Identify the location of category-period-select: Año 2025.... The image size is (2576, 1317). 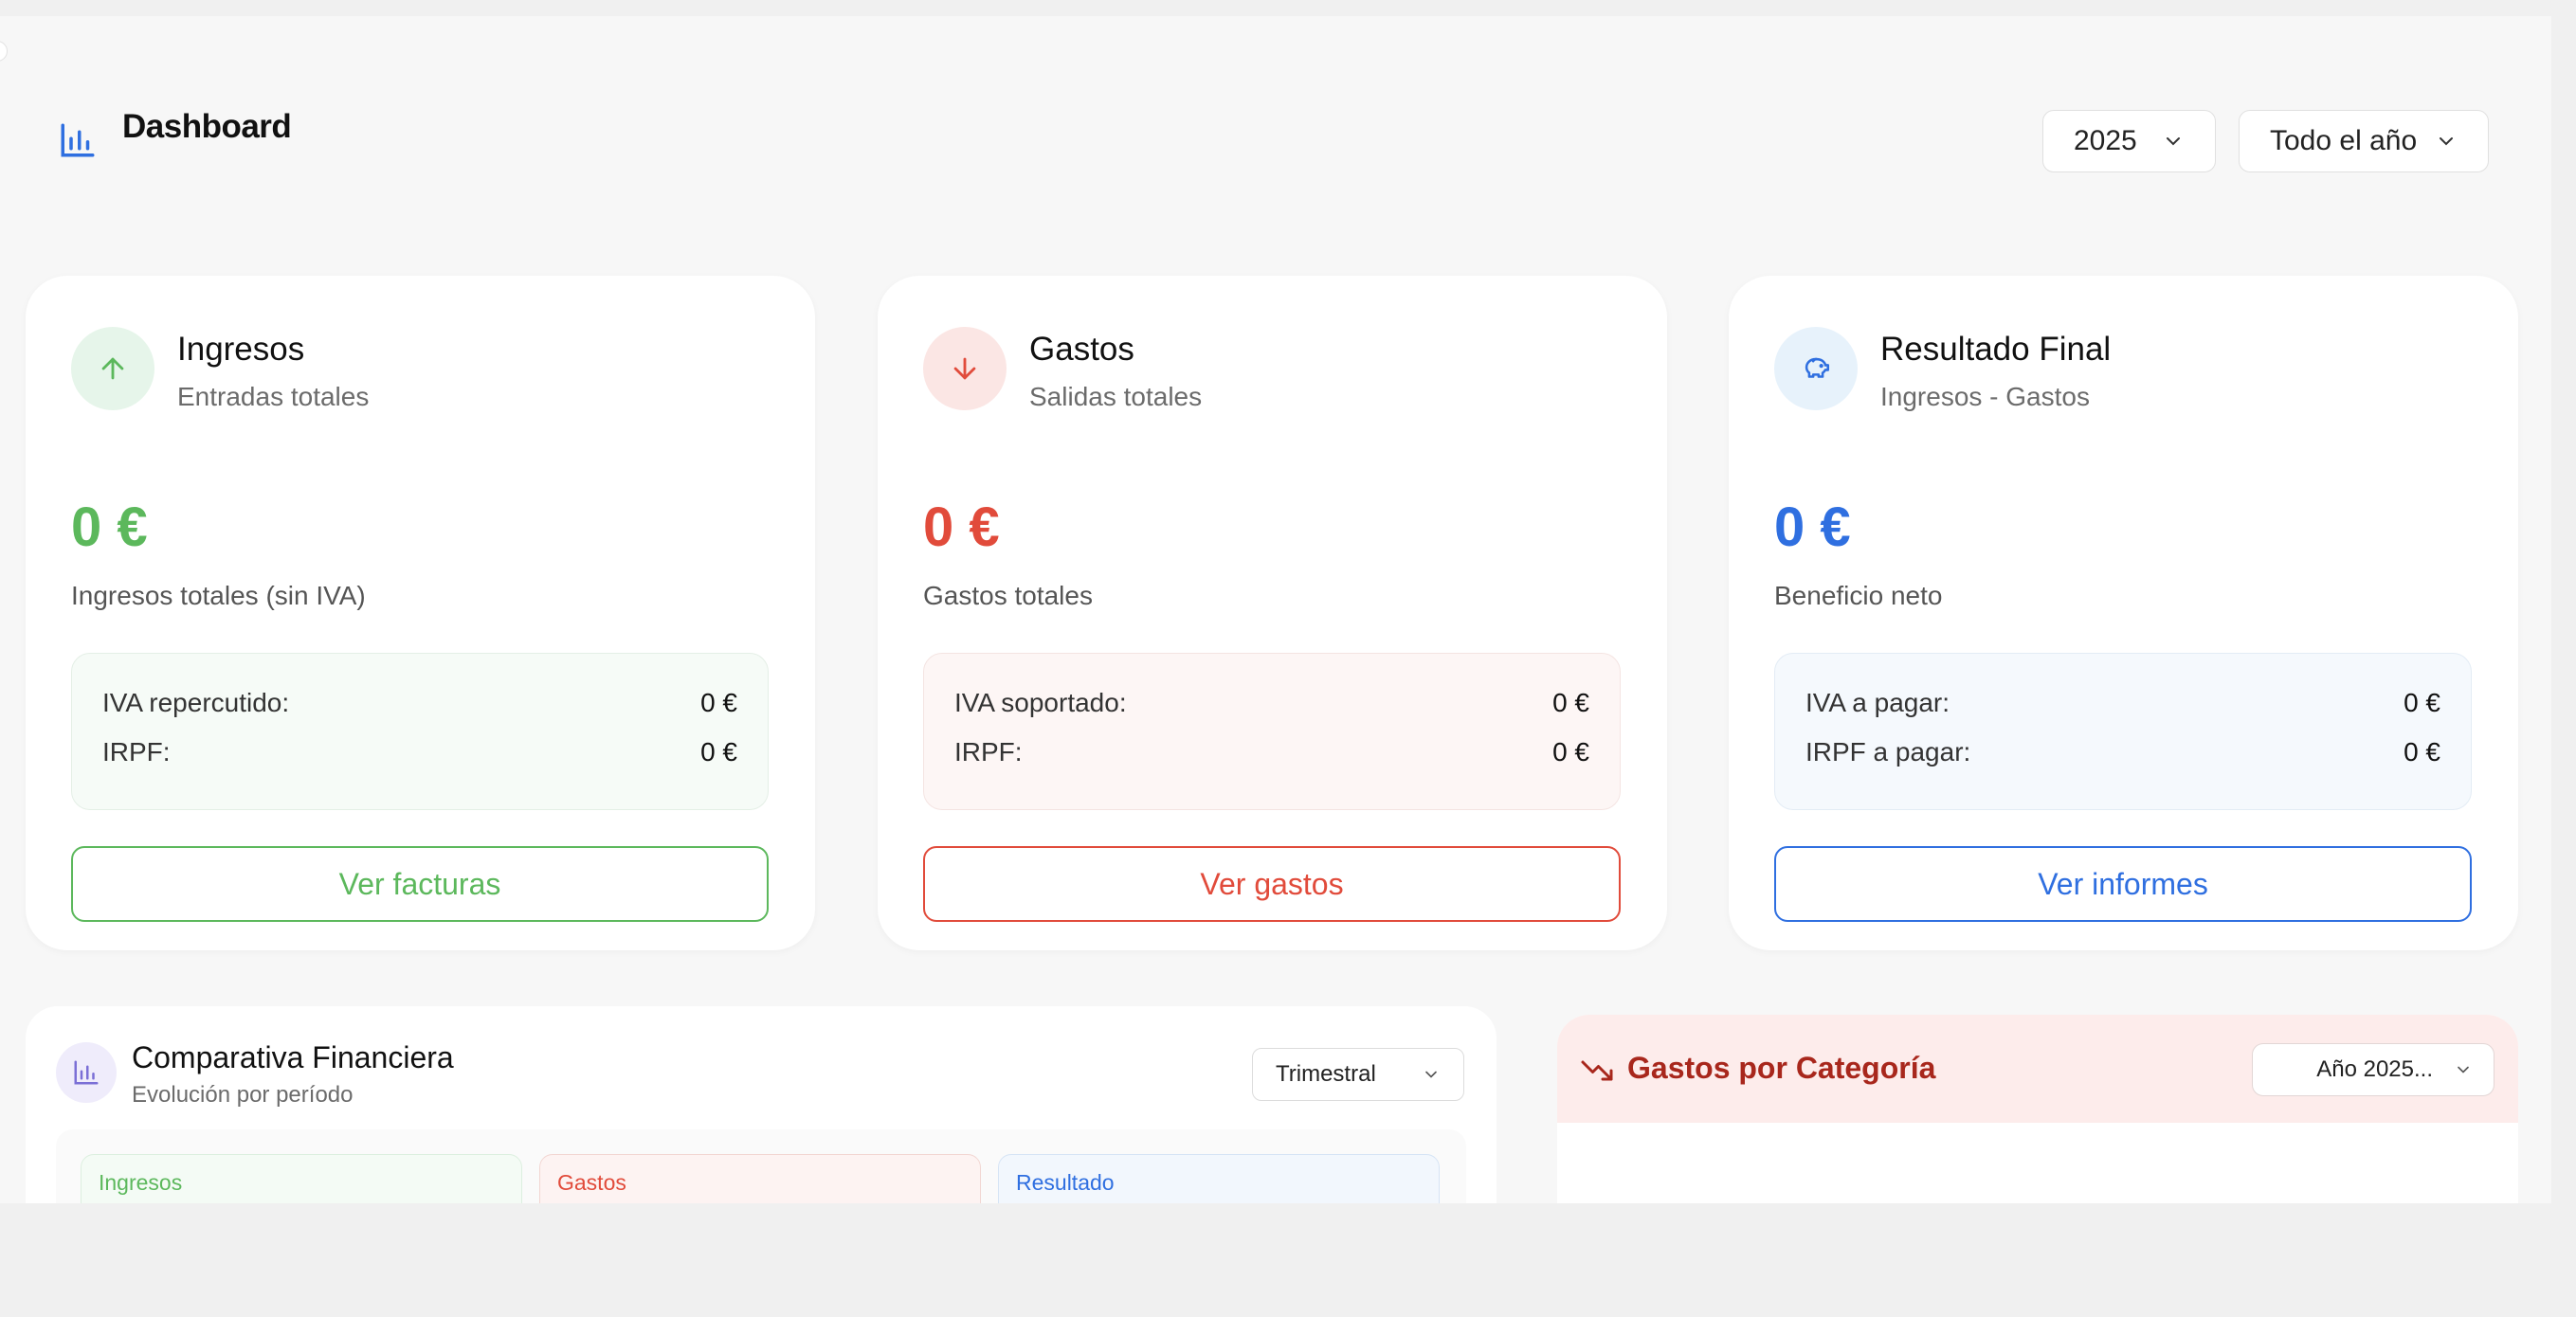
(2373, 1069).